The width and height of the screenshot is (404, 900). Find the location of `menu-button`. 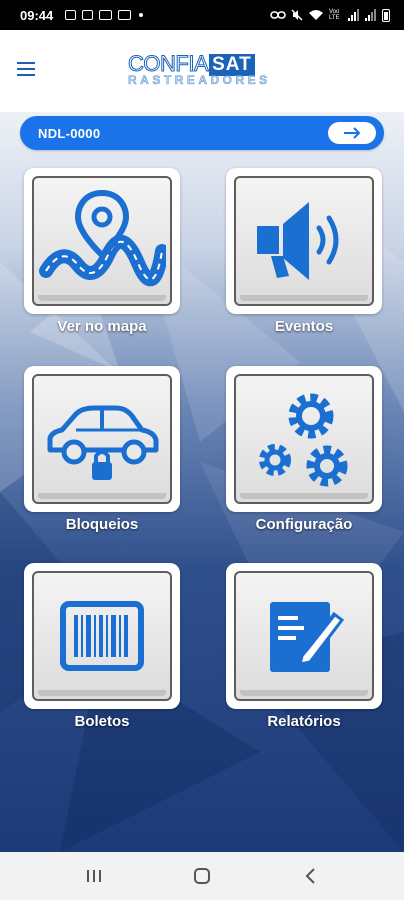

menu-button is located at coordinates (28, 71).